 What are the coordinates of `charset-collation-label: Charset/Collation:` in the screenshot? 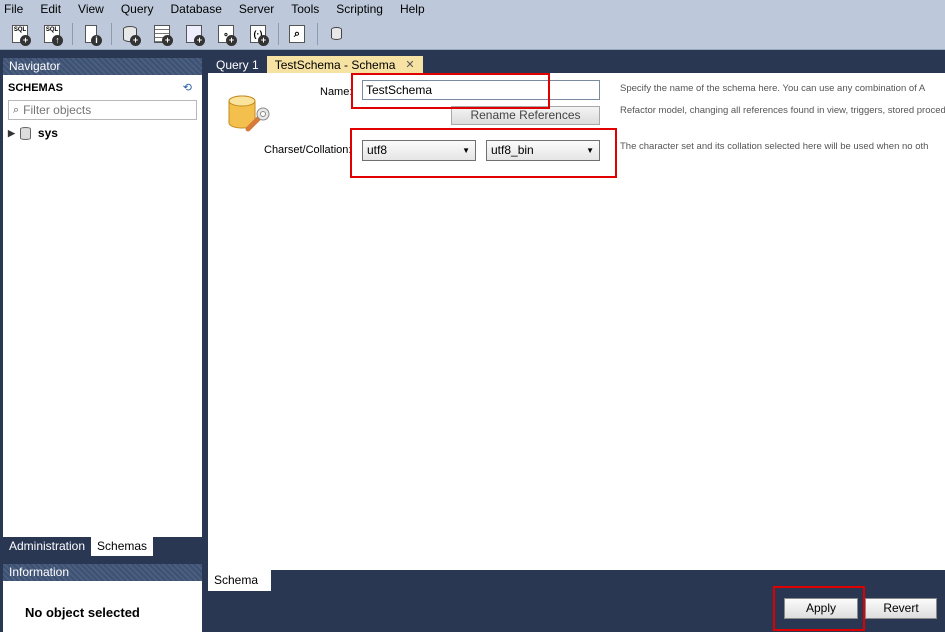 It's located at (308, 150).